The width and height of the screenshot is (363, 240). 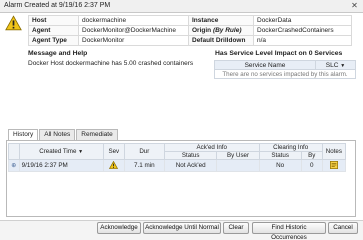 I want to click on service-impact-heading: Has Service Level Impact on 0 Services, so click(x=278, y=53).